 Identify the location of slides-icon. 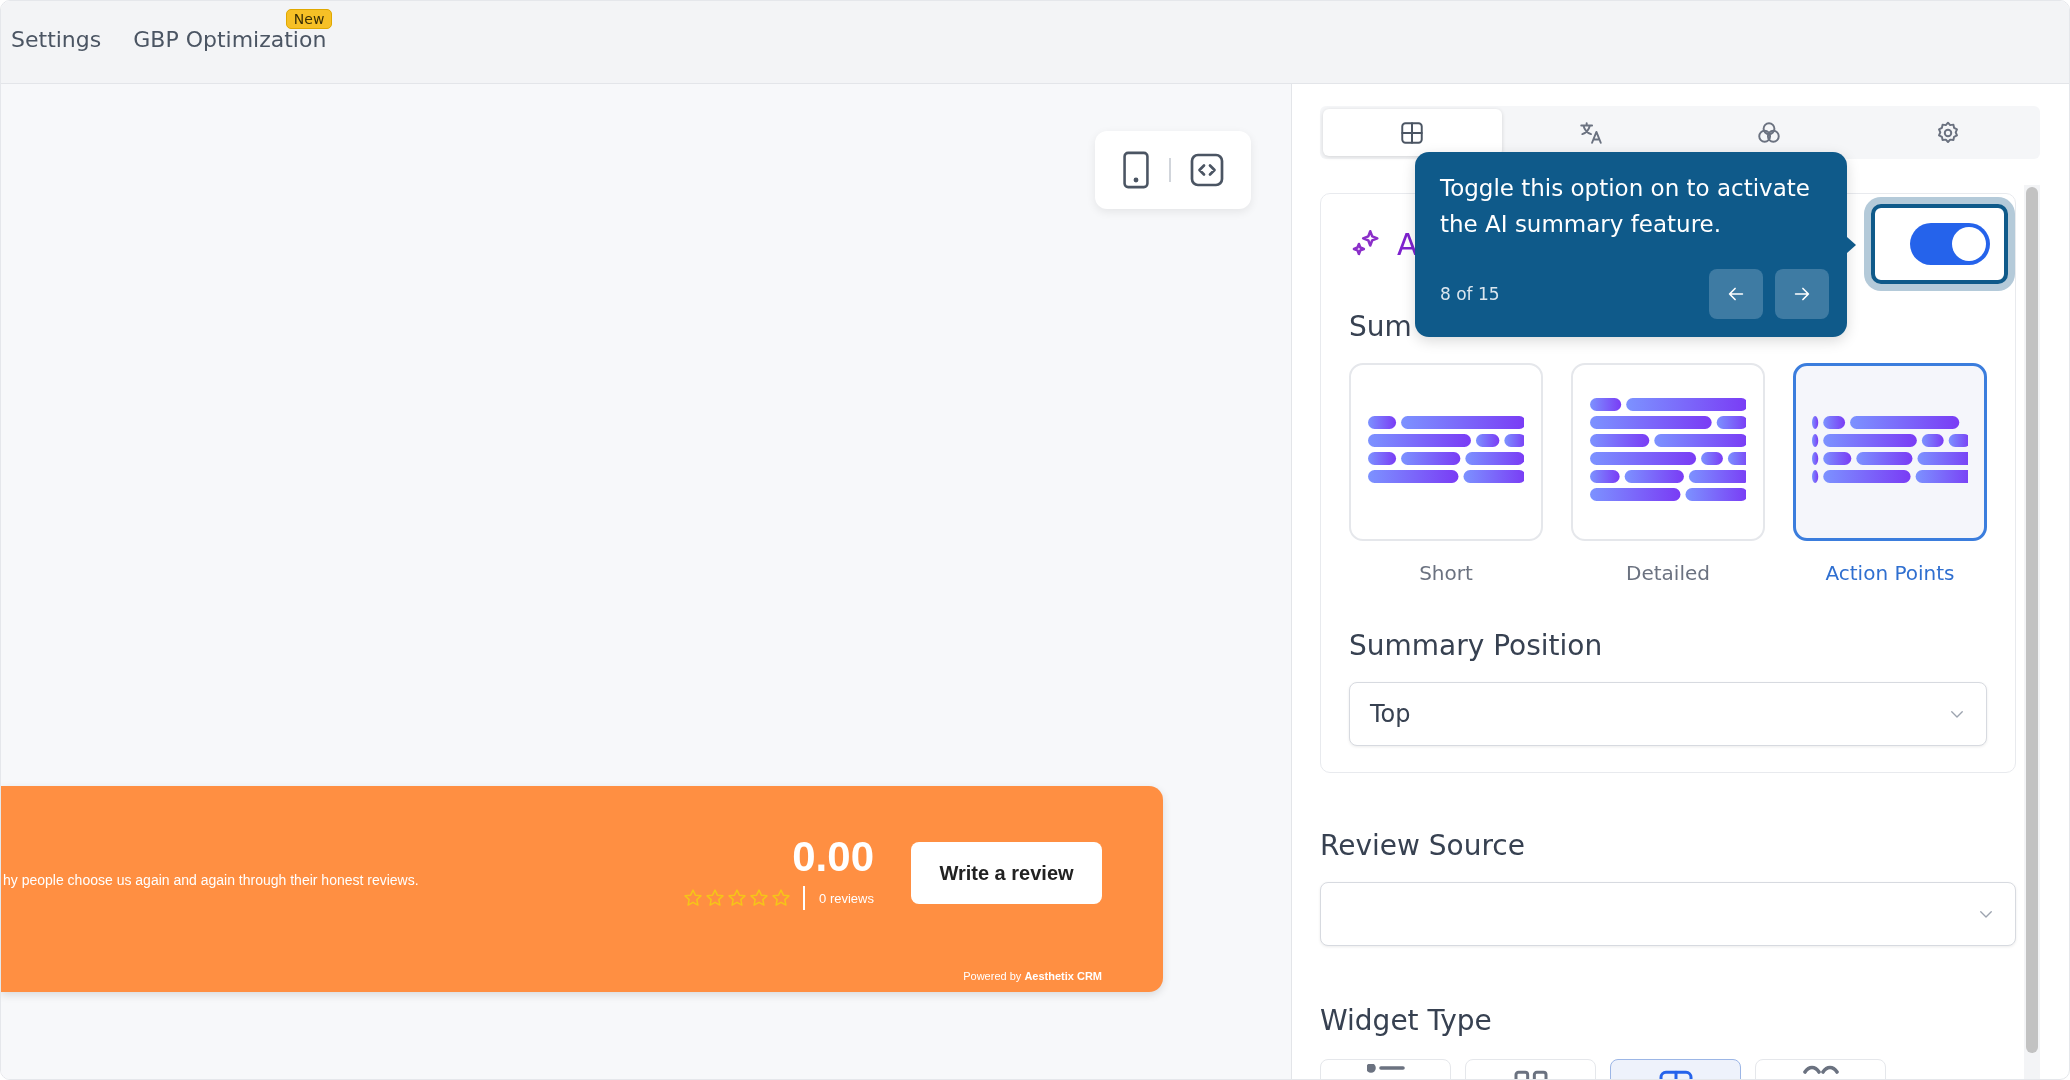
(1820, 1070).